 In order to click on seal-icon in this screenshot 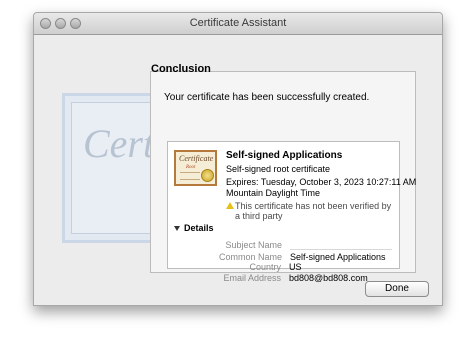, I will do `click(207, 175)`.